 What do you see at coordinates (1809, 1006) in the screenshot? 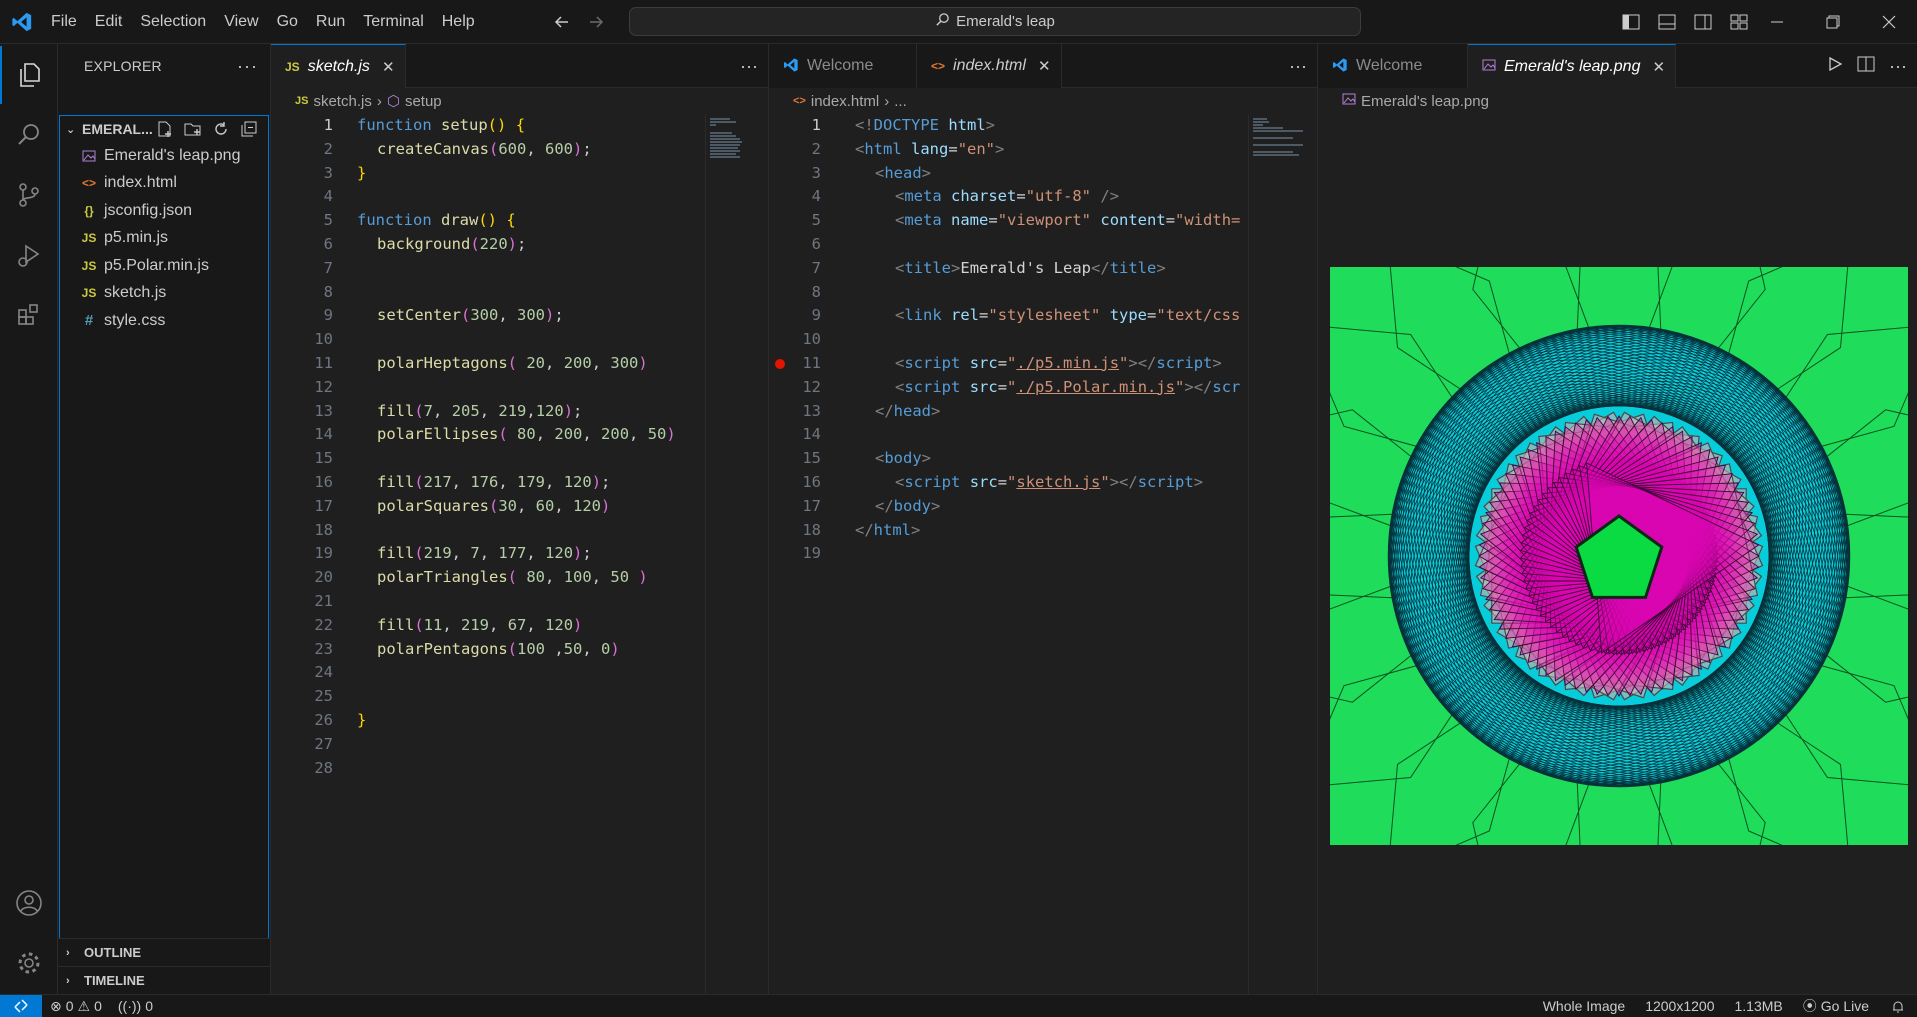
I see `broadcast-icon: ⦿` at bounding box center [1809, 1006].